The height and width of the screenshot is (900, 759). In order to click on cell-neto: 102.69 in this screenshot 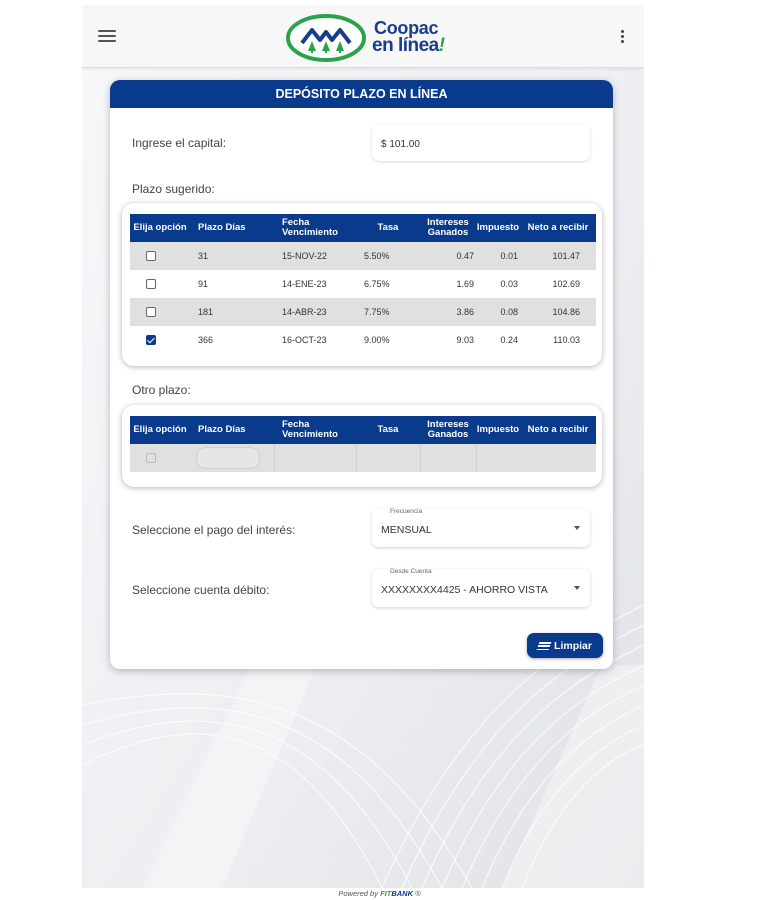, I will do `click(566, 284)`.